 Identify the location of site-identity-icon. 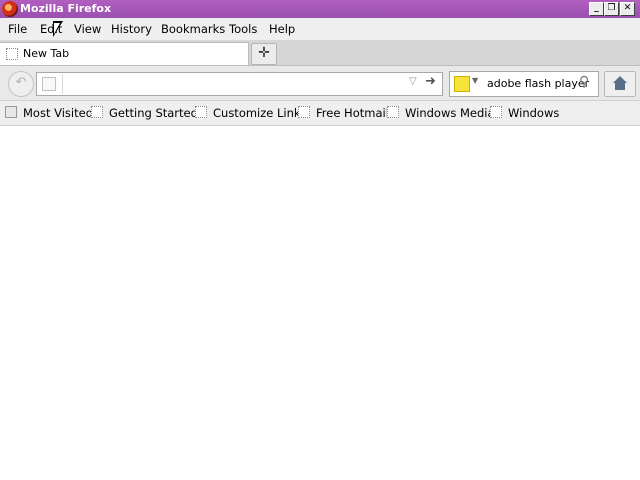
(49, 84).